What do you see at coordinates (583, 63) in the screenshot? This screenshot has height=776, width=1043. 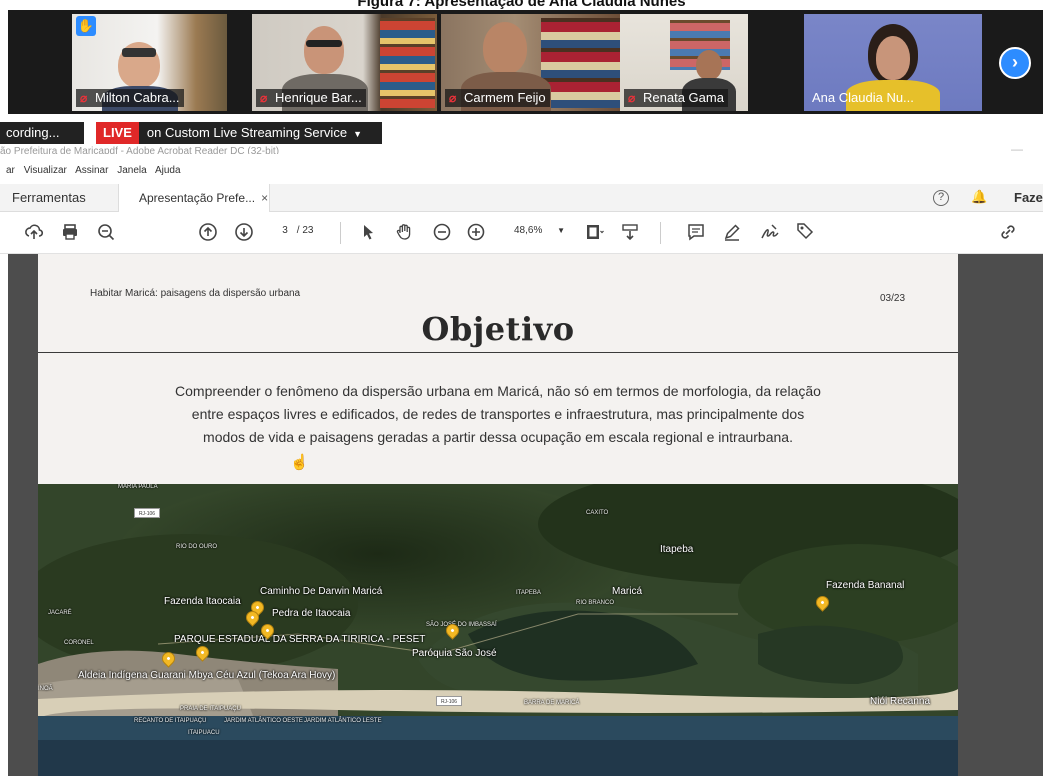 I see `bookshelf` at bounding box center [583, 63].